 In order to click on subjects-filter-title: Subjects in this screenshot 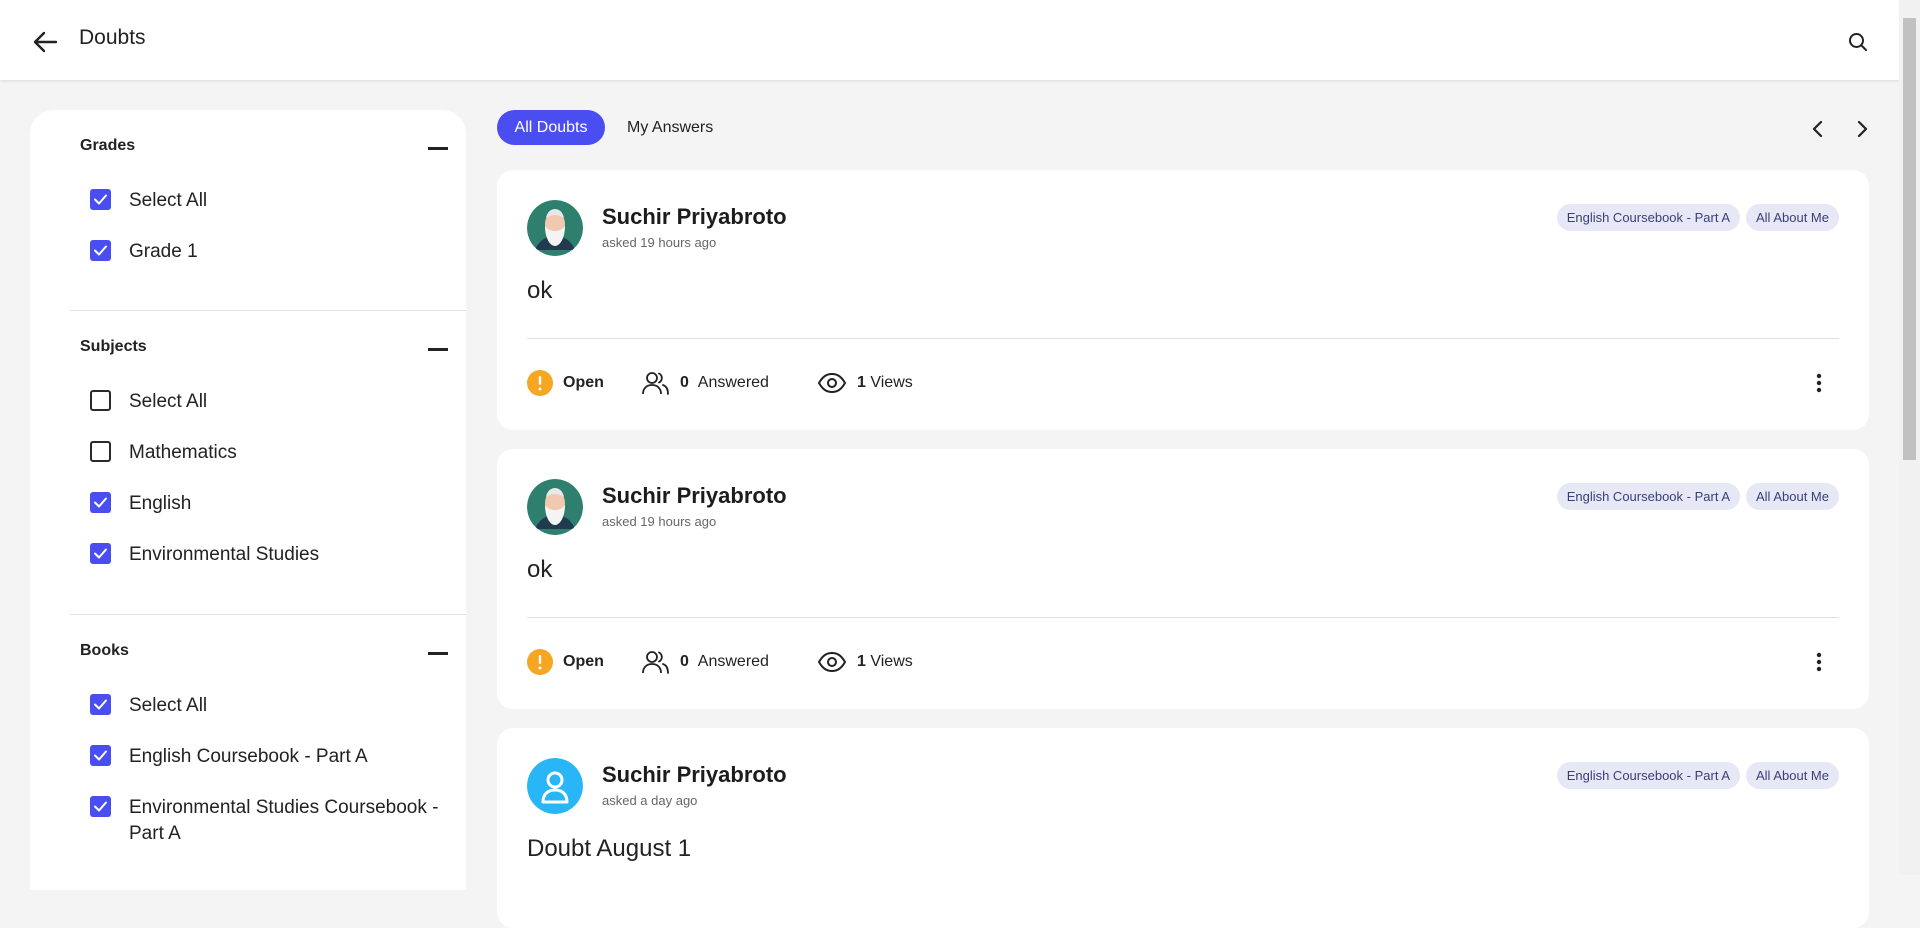, I will do `click(113, 346)`.